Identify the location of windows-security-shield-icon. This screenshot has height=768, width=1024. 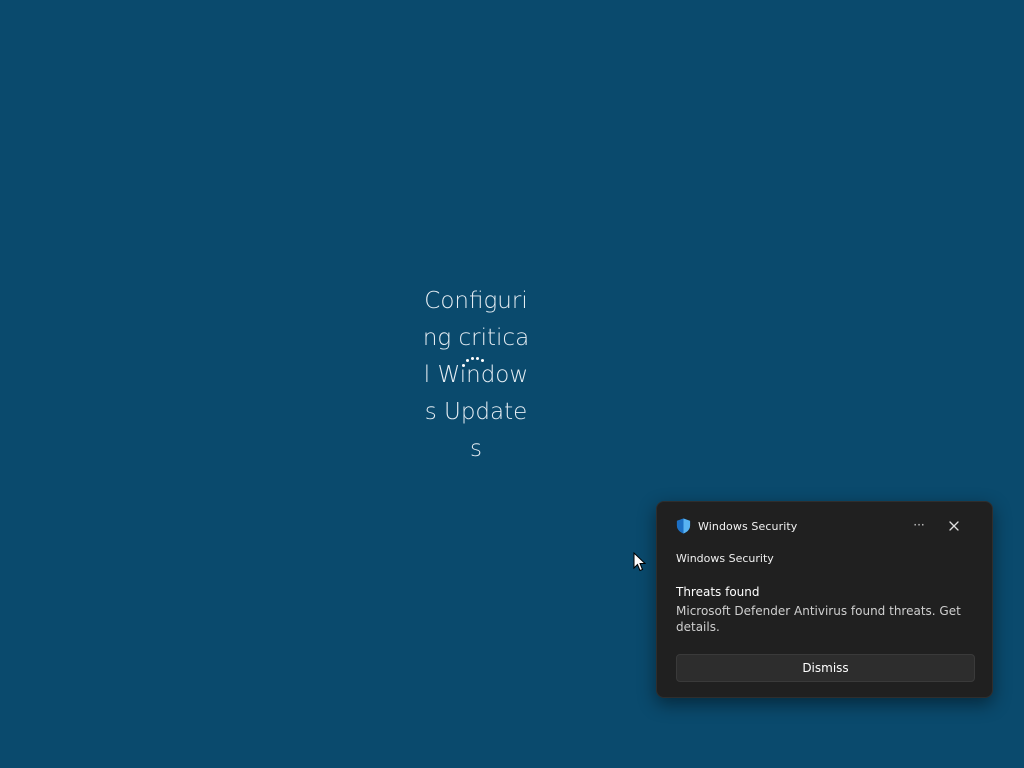
(683, 526).